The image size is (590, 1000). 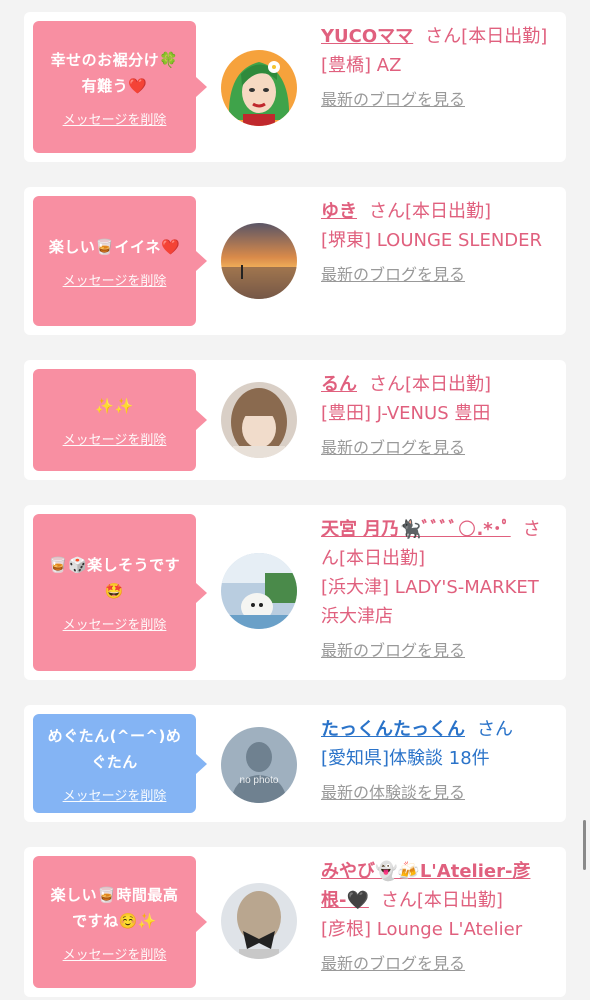 What do you see at coordinates (405, 758) in the screenshot?
I see `sender-detail: [愛知県]体験談 18件` at bounding box center [405, 758].